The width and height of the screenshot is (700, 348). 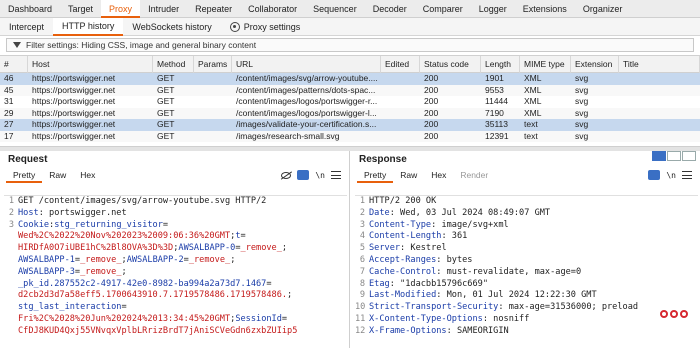 What do you see at coordinates (506, 318) in the screenshot?
I see `code-segment: : nosniff` at bounding box center [506, 318].